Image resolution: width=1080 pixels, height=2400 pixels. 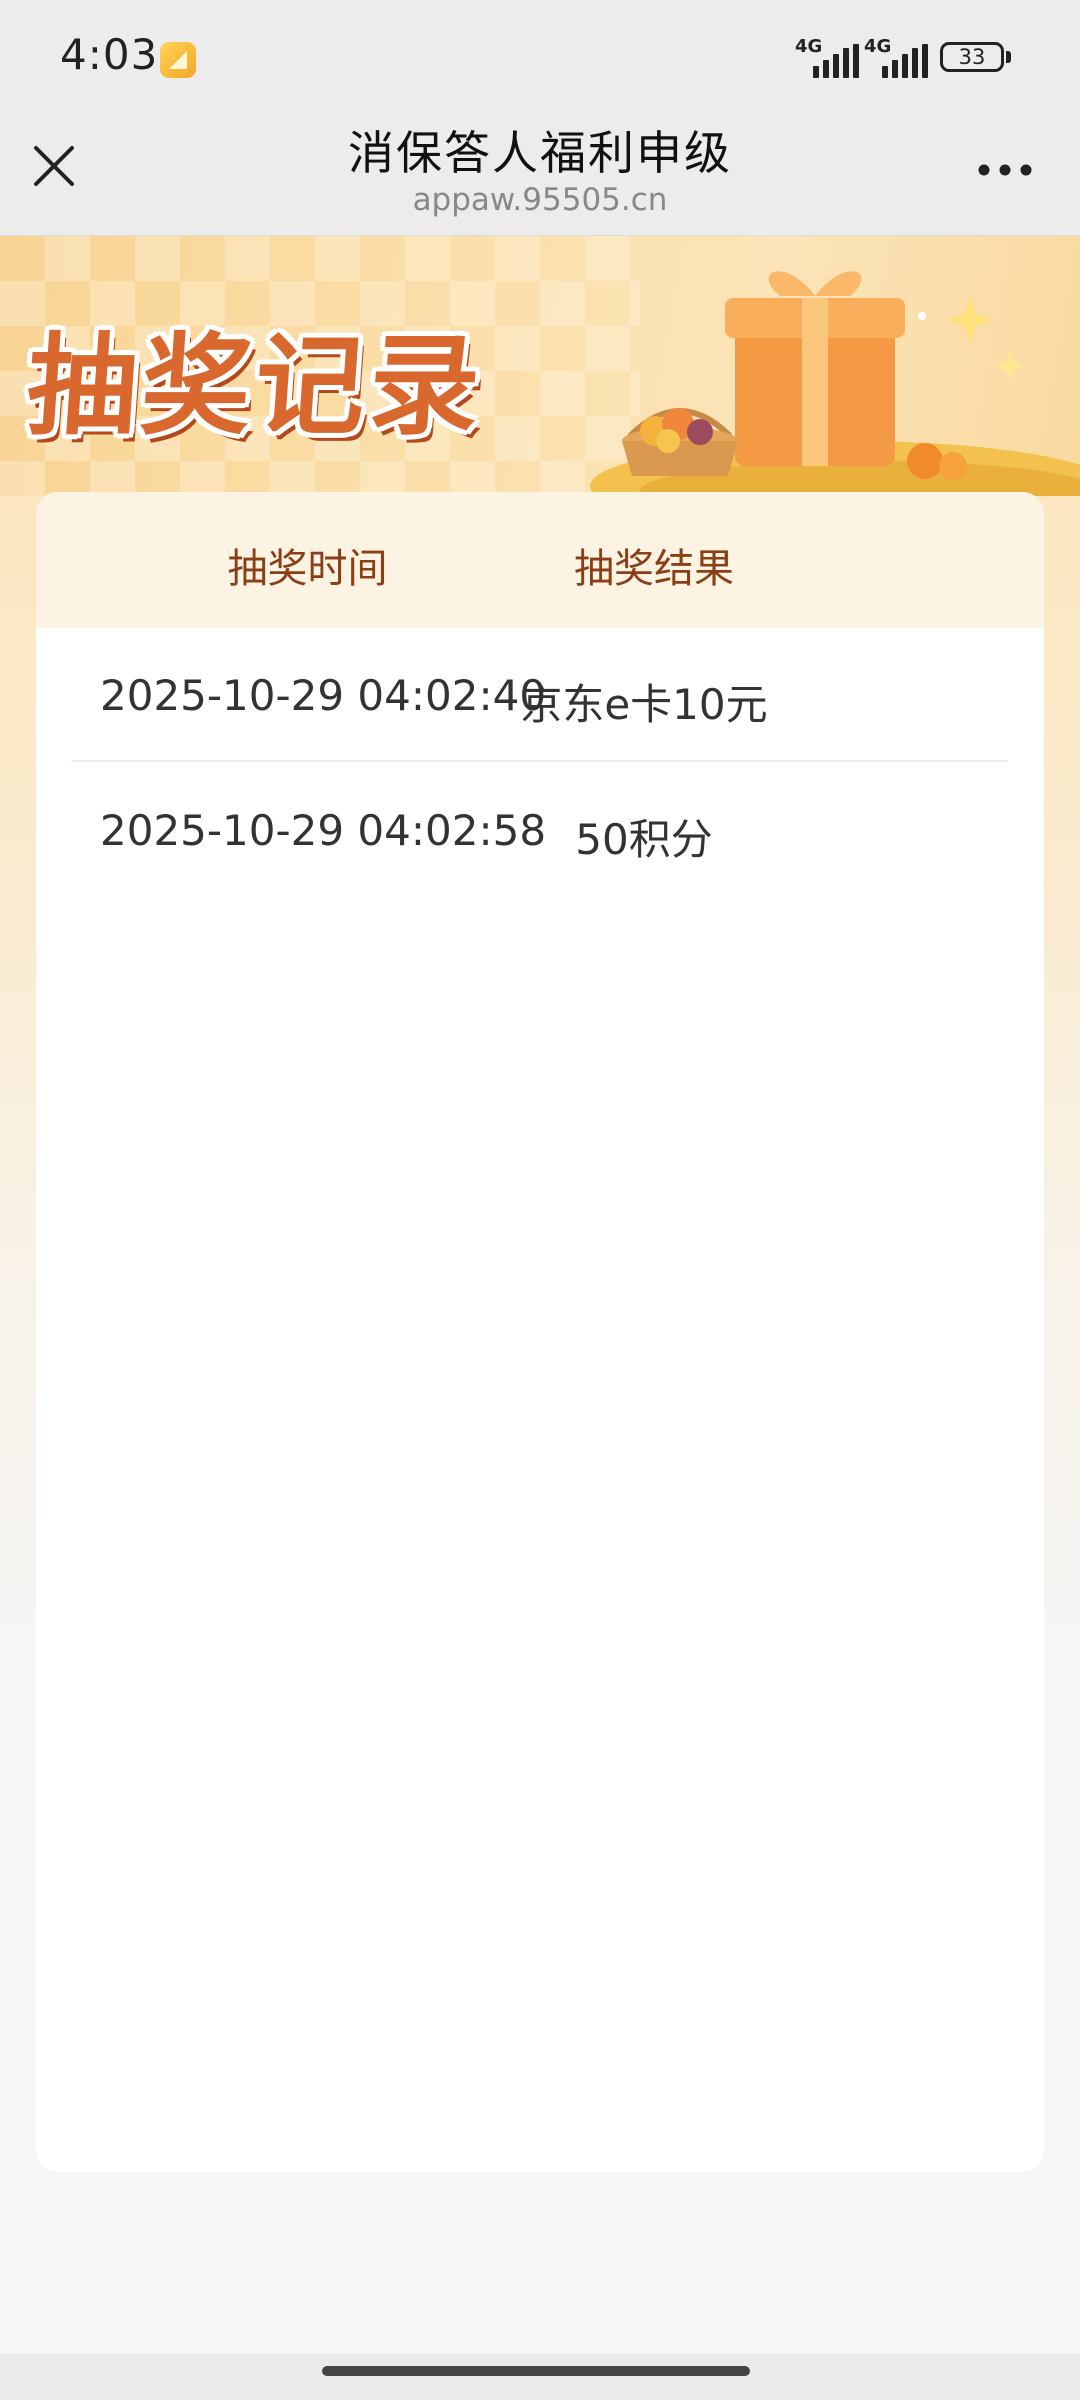 I want to click on page-title: 消保答人福利申级, so click(x=540, y=153).